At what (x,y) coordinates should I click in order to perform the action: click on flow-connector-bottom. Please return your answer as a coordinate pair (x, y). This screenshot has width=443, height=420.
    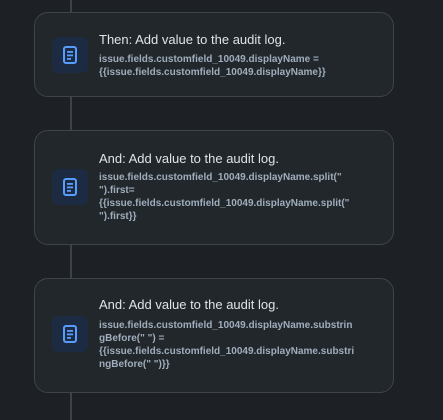
    Looking at the image, I should click on (71, 406).